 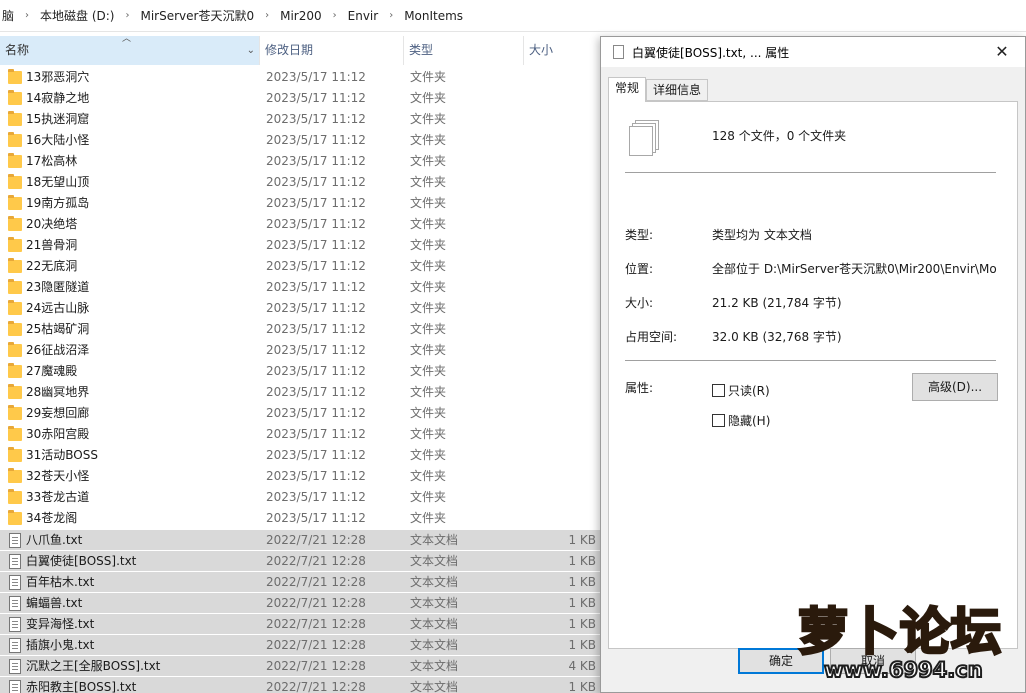 I want to click on folder-row: 14寂静之地 2023/5/17 11:12 文件夹, so click(x=300, y=98).